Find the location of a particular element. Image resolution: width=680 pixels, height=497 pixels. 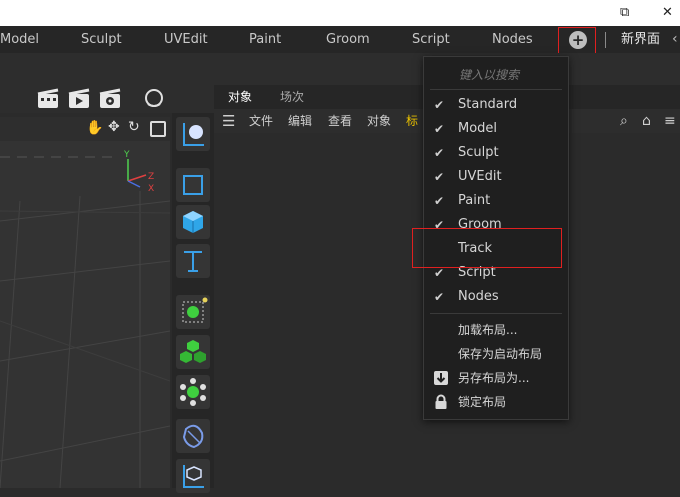

render-view-icon is located at coordinates (48, 99).